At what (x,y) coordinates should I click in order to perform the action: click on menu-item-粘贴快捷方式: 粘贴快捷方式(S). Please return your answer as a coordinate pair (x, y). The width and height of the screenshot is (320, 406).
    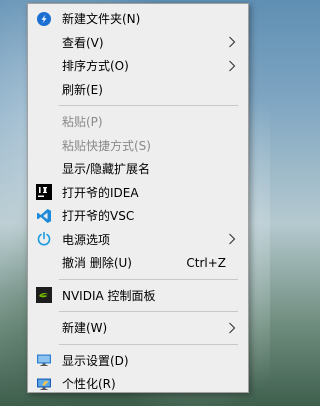
    Looking at the image, I should click on (138, 146).